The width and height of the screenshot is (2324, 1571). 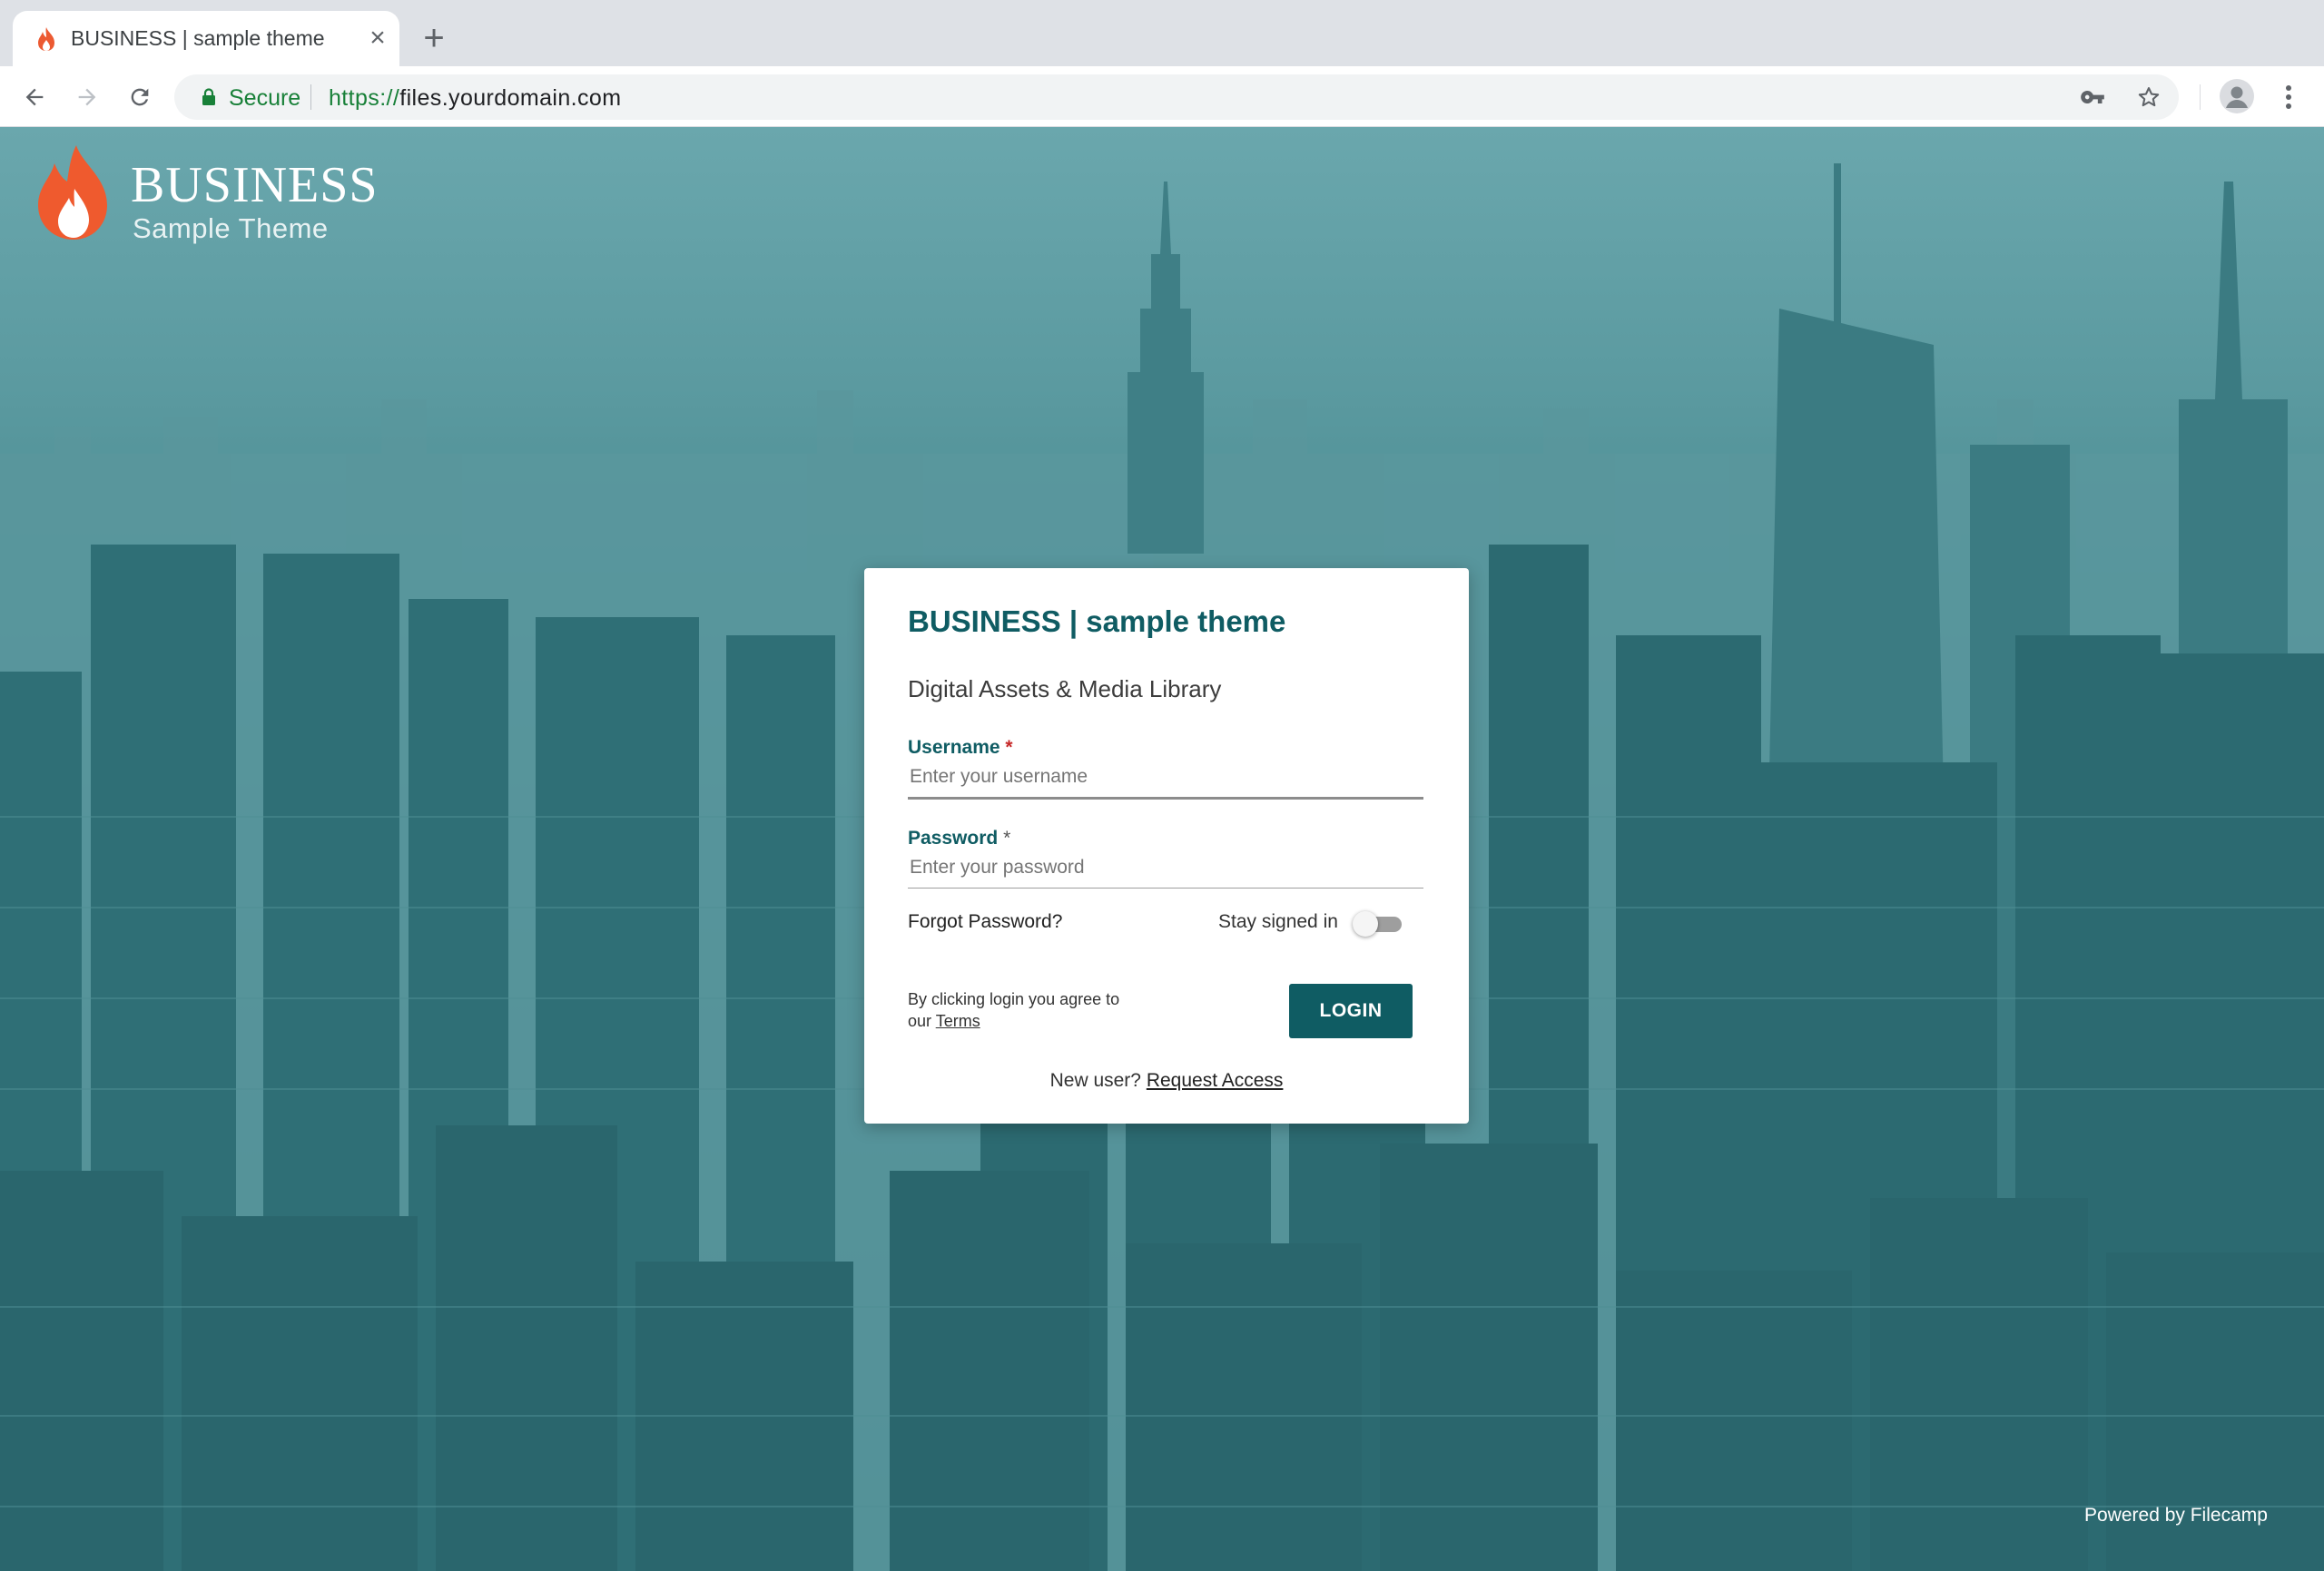 I want to click on secure-label: Secure, so click(x=265, y=98).